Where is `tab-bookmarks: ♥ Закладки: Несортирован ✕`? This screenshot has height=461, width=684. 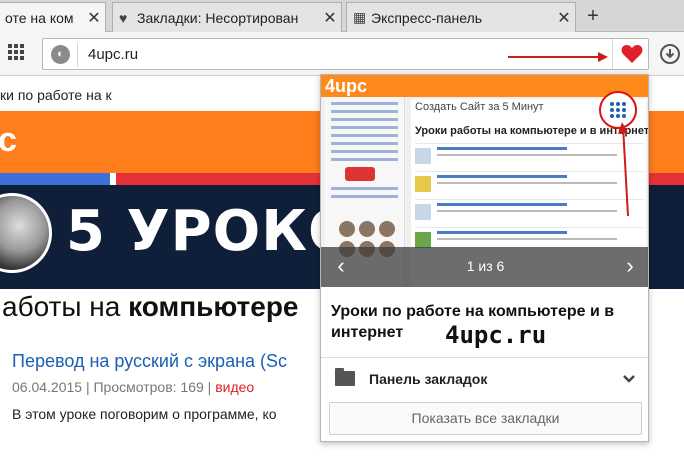 tab-bookmarks: ♥ Закладки: Несортирован ✕ is located at coordinates (227, 17).